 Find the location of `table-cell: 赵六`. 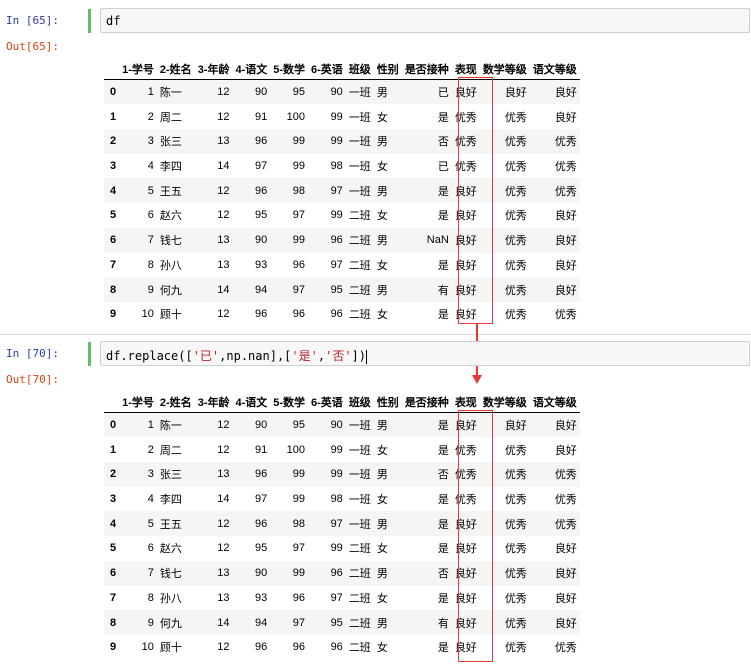

table-cell: 赵六 is located at coordinates (170, 216).